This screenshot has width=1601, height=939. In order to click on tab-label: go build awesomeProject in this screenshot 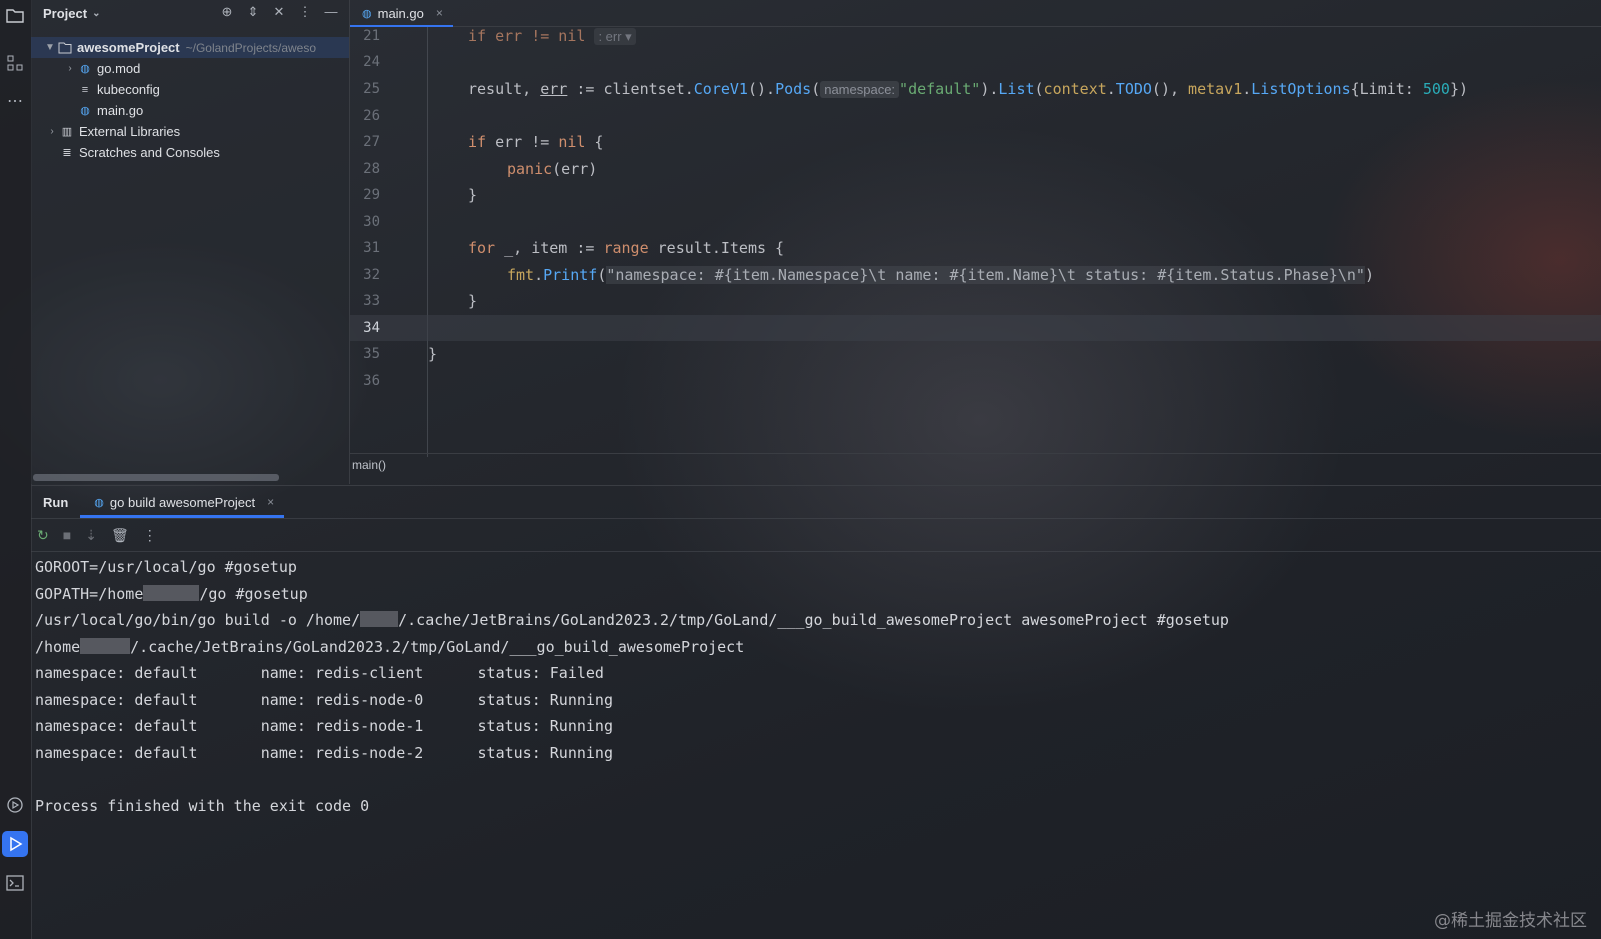, I will do `click(182, 502)`.